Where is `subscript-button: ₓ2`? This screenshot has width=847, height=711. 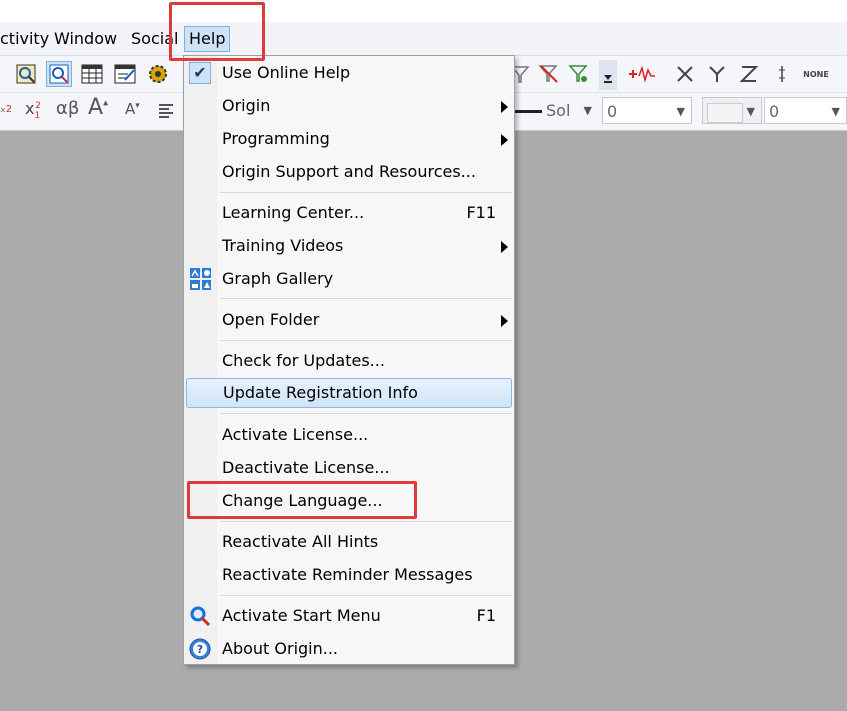 subscript-button: ₓ2 is located at coordinates (6, 108).